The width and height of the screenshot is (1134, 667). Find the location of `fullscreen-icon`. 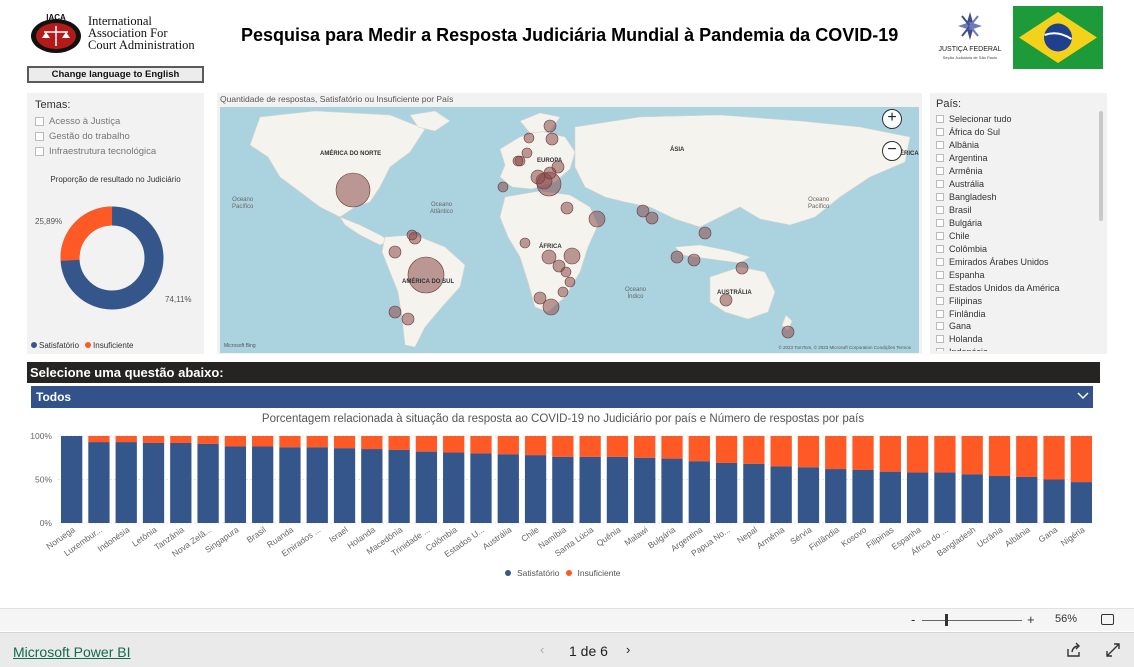

fullscreen-icon is located at coordinates (1113, 650).